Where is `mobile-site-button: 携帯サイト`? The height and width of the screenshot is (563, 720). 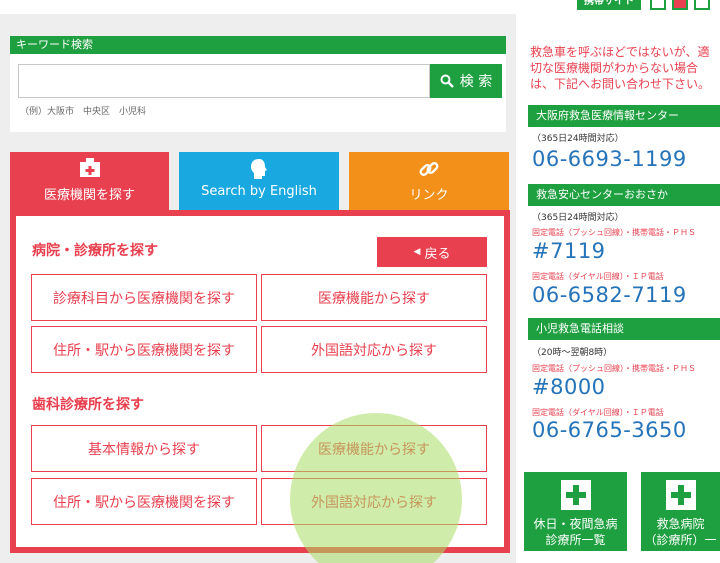 mobile-site-button: 携帯サイト is located at coordinates (609, 5).